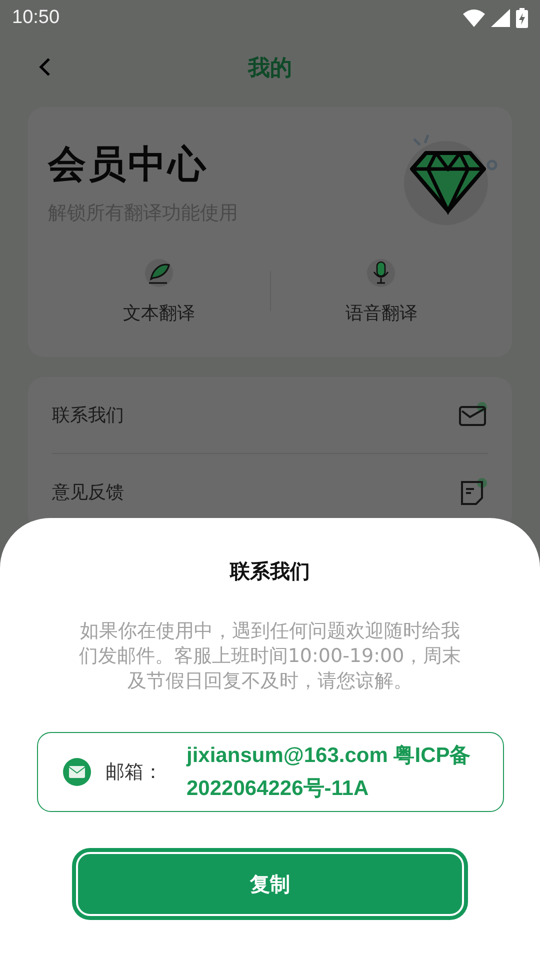 The height and width of the screenshot is (960, 540). Describe the element at coordinates (473, 415) in the screenshot. I see `envelope-icon` at that location.